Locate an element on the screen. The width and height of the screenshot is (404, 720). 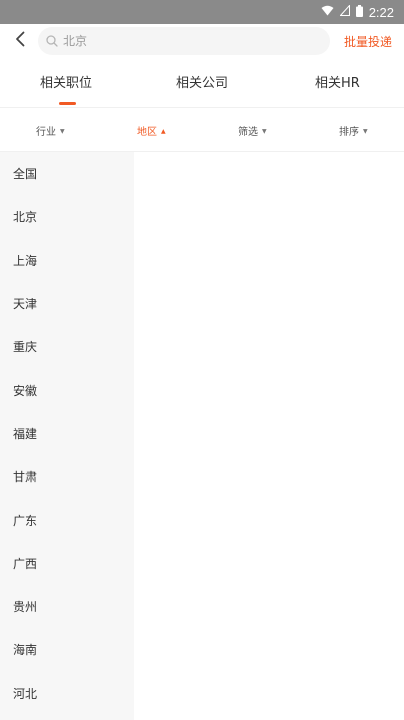
signal-icon is located at coordinates (344, 11).